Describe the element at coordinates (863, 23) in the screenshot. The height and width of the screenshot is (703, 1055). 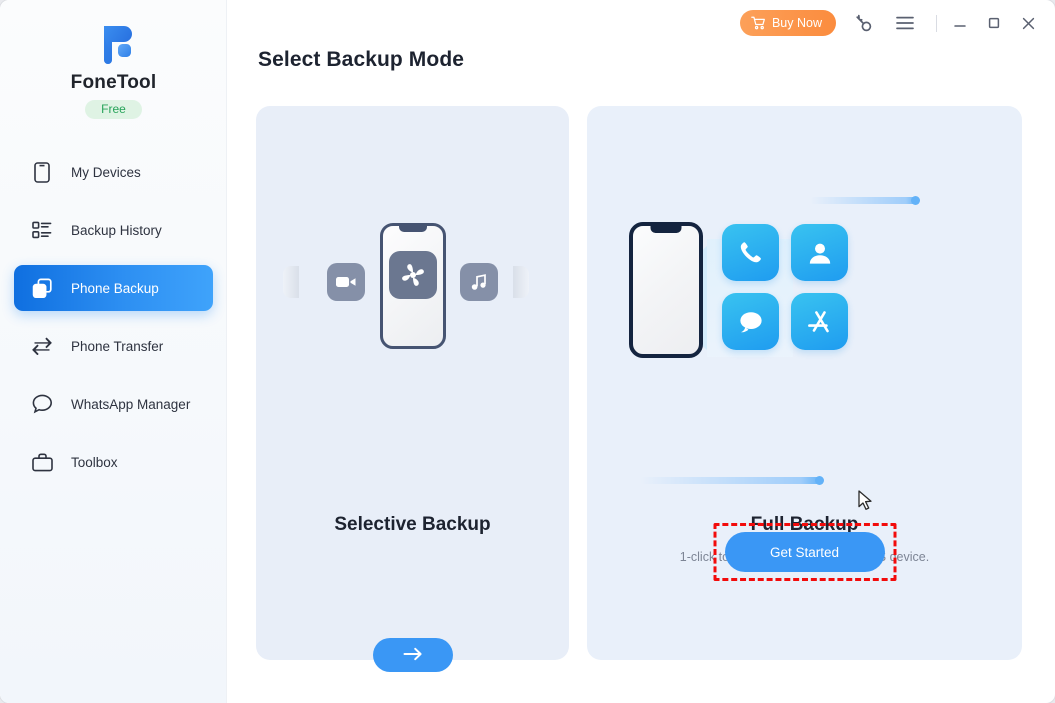
I see `key-icon` at that location.